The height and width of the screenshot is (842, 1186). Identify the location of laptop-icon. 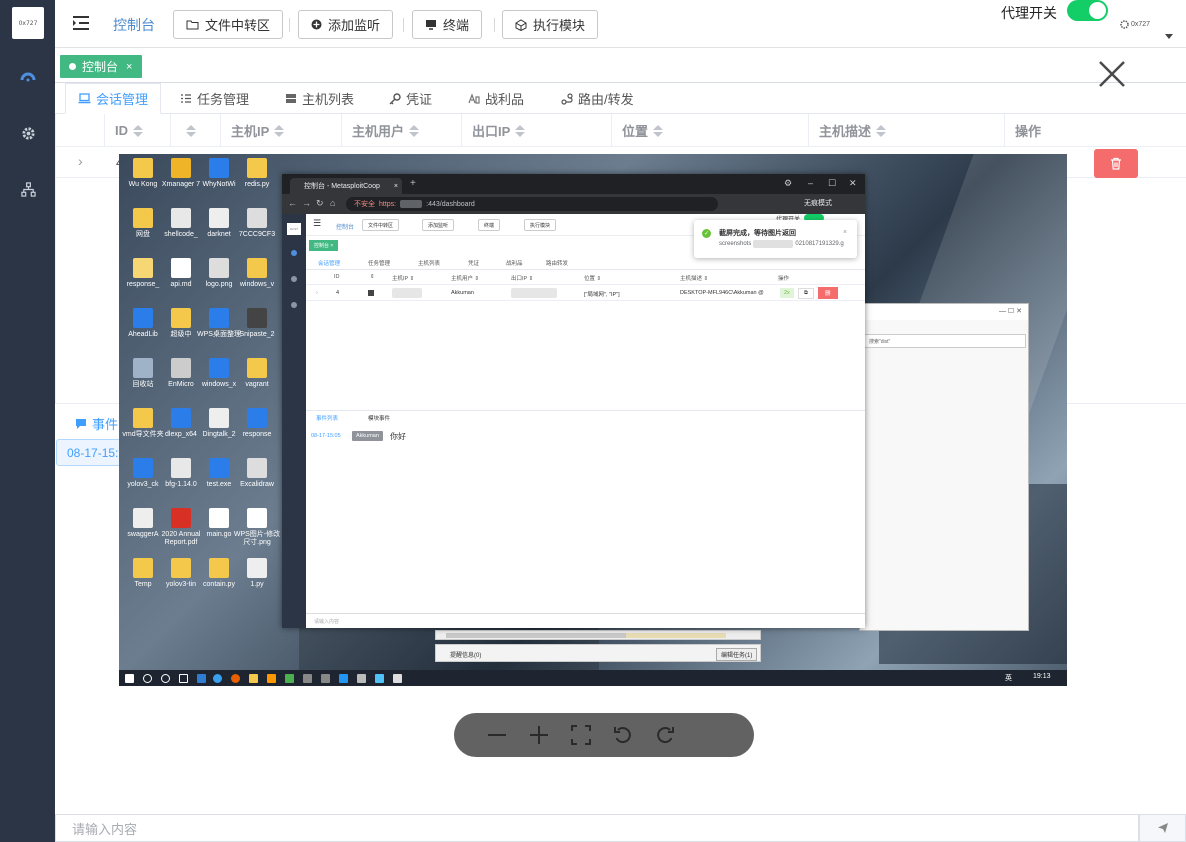
(84, 98).